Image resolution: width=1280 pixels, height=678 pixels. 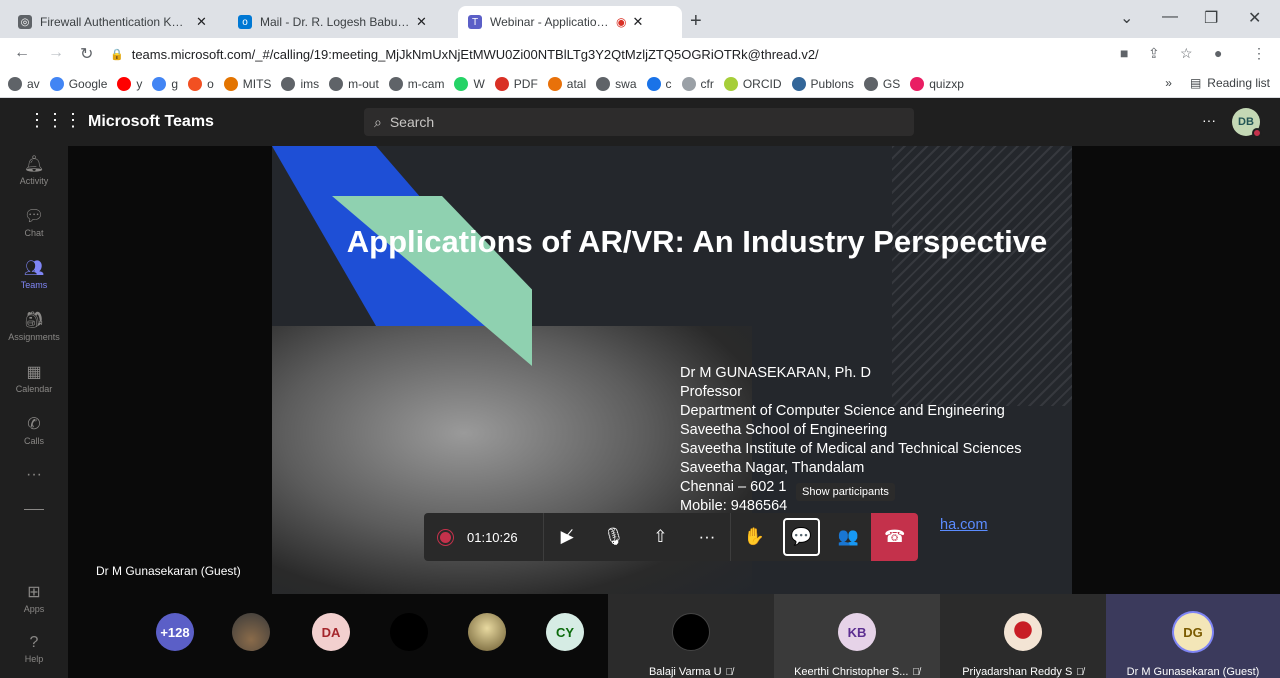 What do you see at coordinates (1218, 53) in the screenshot?
I see `profile-icon: ●` at bounding box center [1218, 53].